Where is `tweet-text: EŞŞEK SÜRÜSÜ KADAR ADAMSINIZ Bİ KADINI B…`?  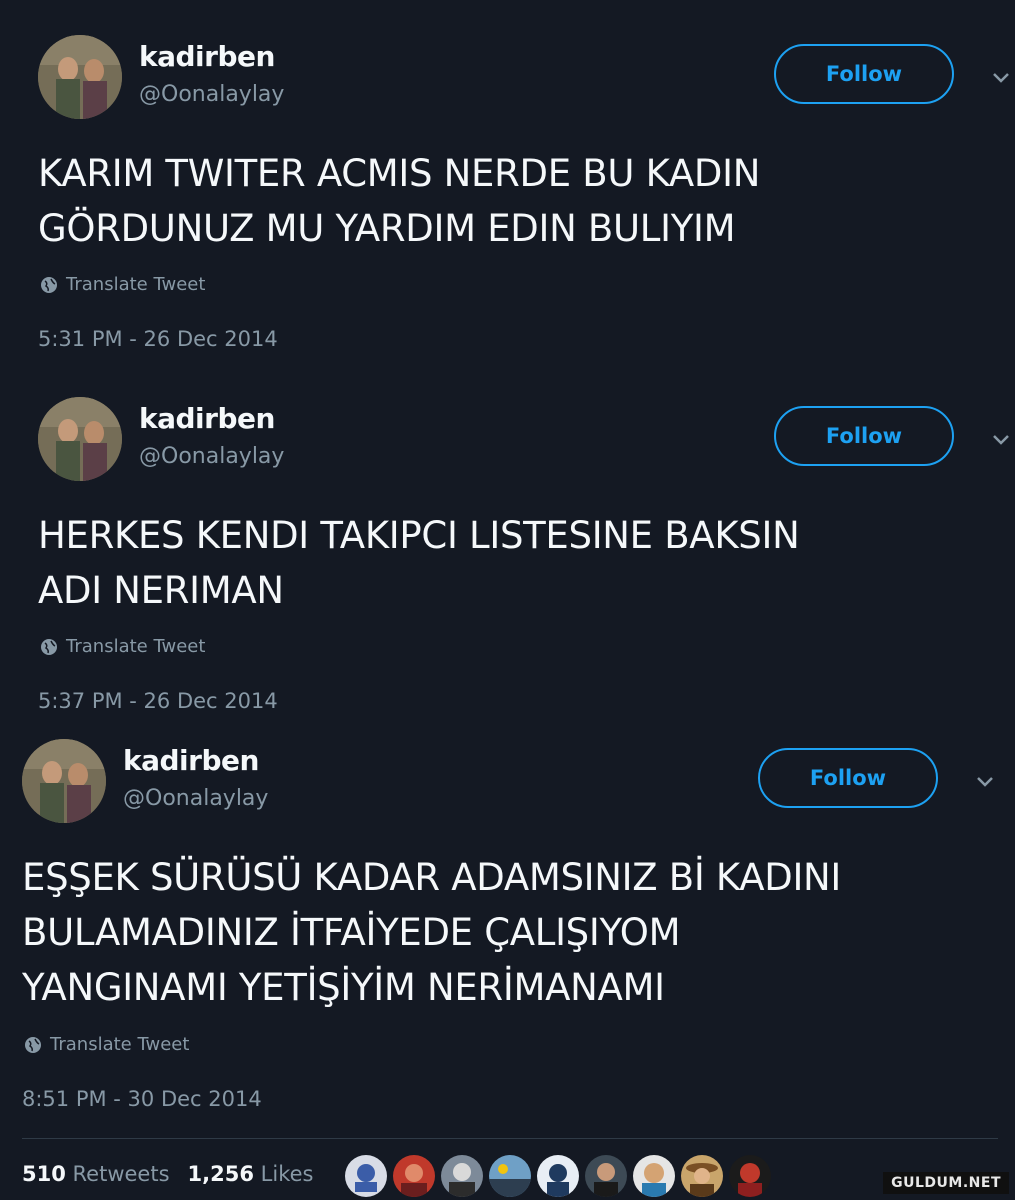
tweet-text: EŞŞEK SÜRÜSÜ KADAR ADAMSINIZ Bİ KADINI B… is located at coordinates (432, 932).